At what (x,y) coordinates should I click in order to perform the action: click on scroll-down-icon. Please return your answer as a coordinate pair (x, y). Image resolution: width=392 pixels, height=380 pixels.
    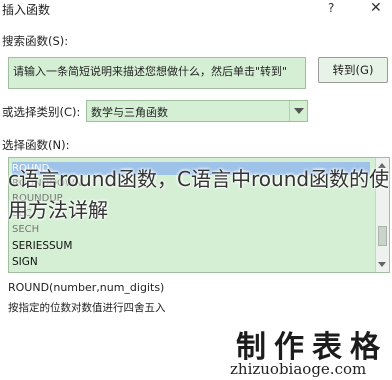
    Looking at the image, I should click on (382, 264).